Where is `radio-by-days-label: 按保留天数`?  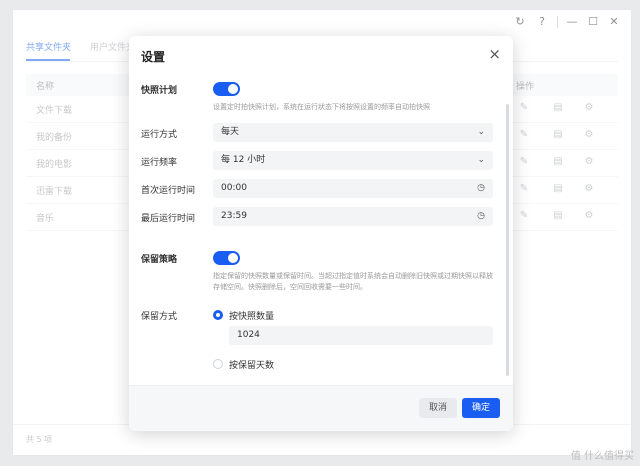
radio-by-days-label: 按保留天数 is located at coordinates (251, 364).